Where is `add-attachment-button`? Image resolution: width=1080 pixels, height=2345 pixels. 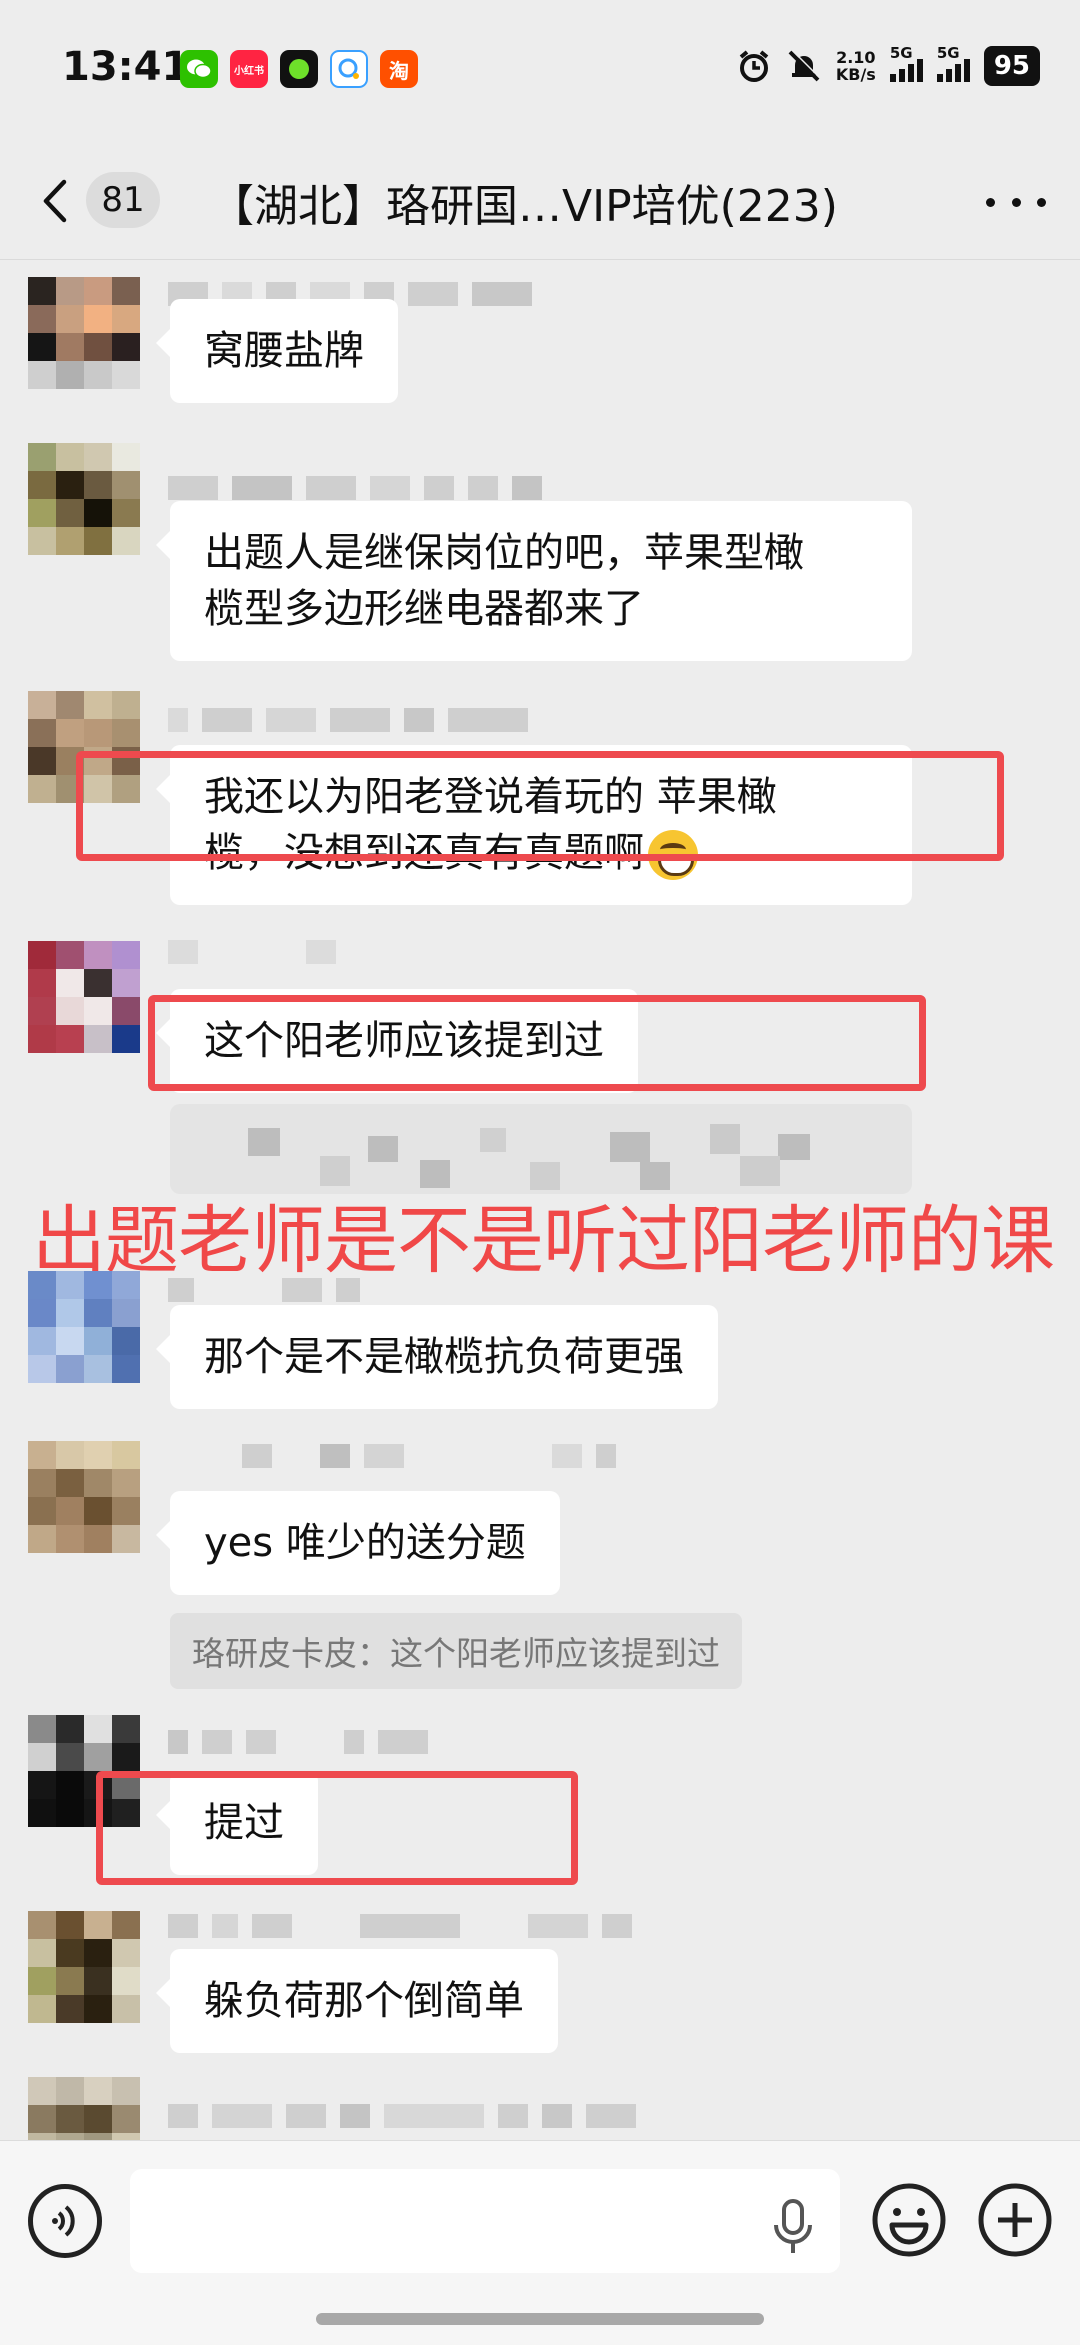 add-attachment-button is located at coordinates (1015, 2220).